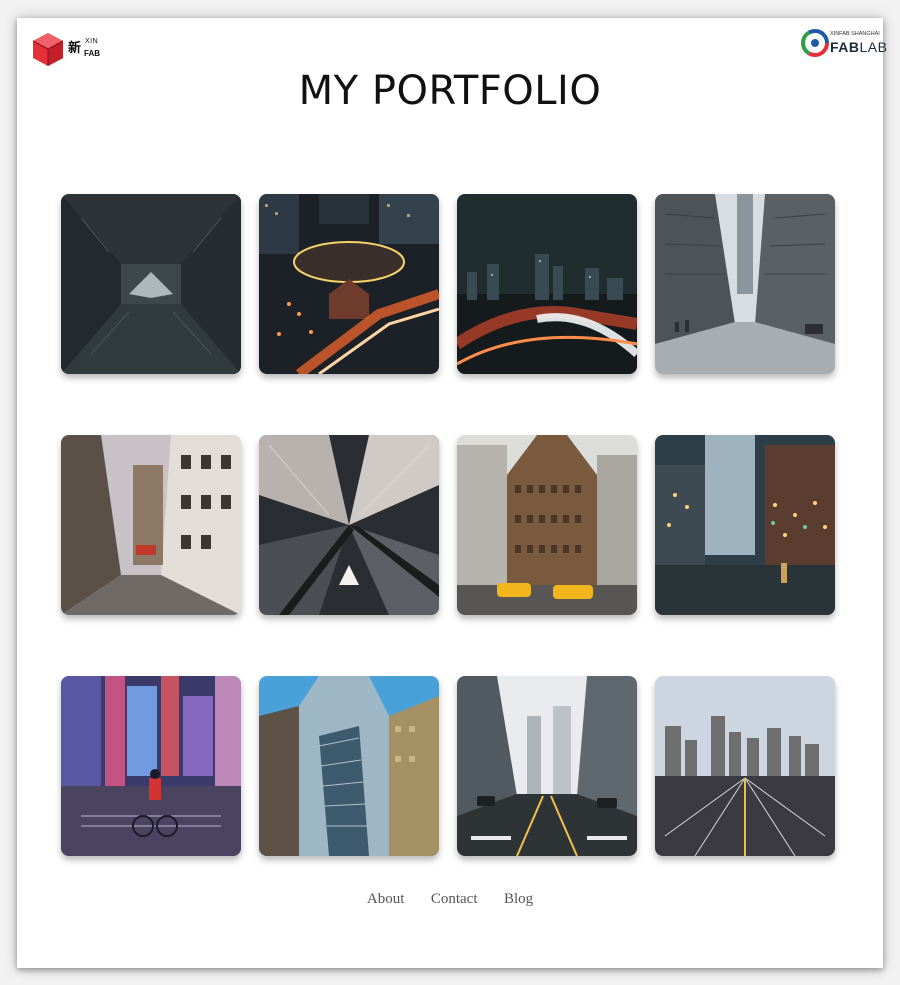  Describe the element at coordinates (547, 525) in the screenshot. I see `photo-flatiron-taxis` at that location.